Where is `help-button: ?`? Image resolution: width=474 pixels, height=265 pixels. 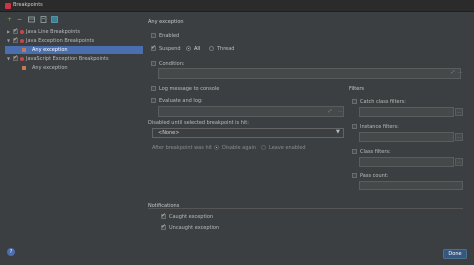
help-button: ? is located at coordinates (11, 252).